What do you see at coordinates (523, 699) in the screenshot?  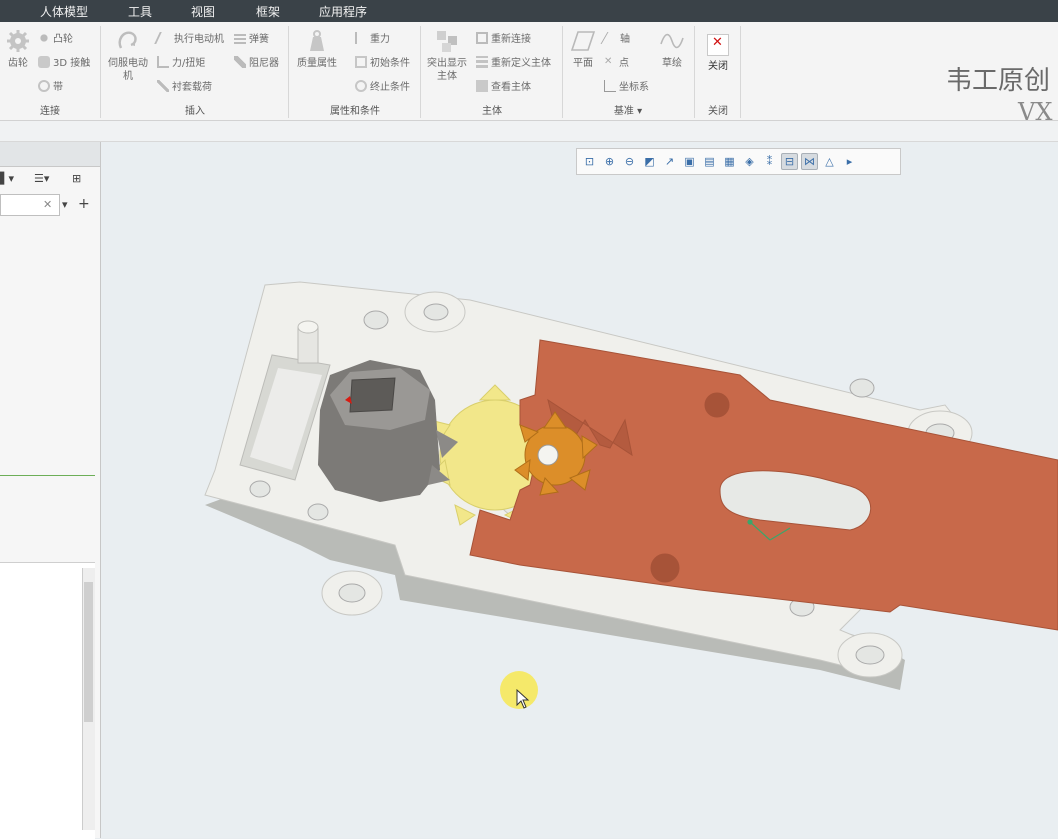 I see `mouse-cursor-icon` at bounding box center [523, 699].